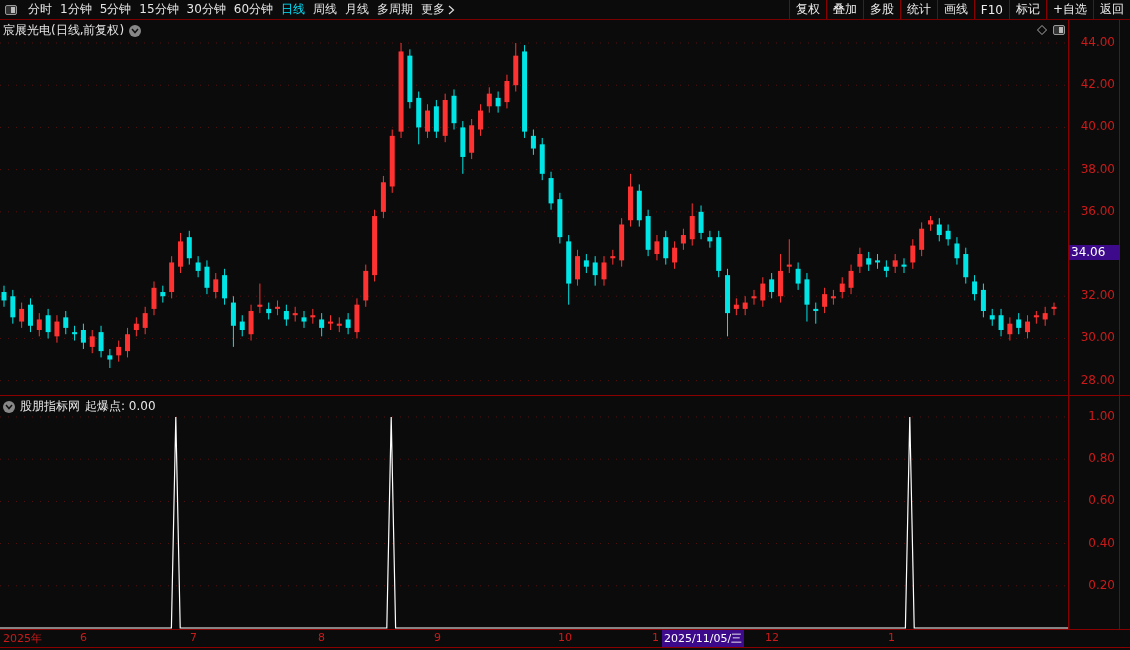 The width and height of the screenshot is (1130, 650). Describe the element at coordinates (1097, 337) in the screenshot. I see `axis-label: 30.00` at that location.